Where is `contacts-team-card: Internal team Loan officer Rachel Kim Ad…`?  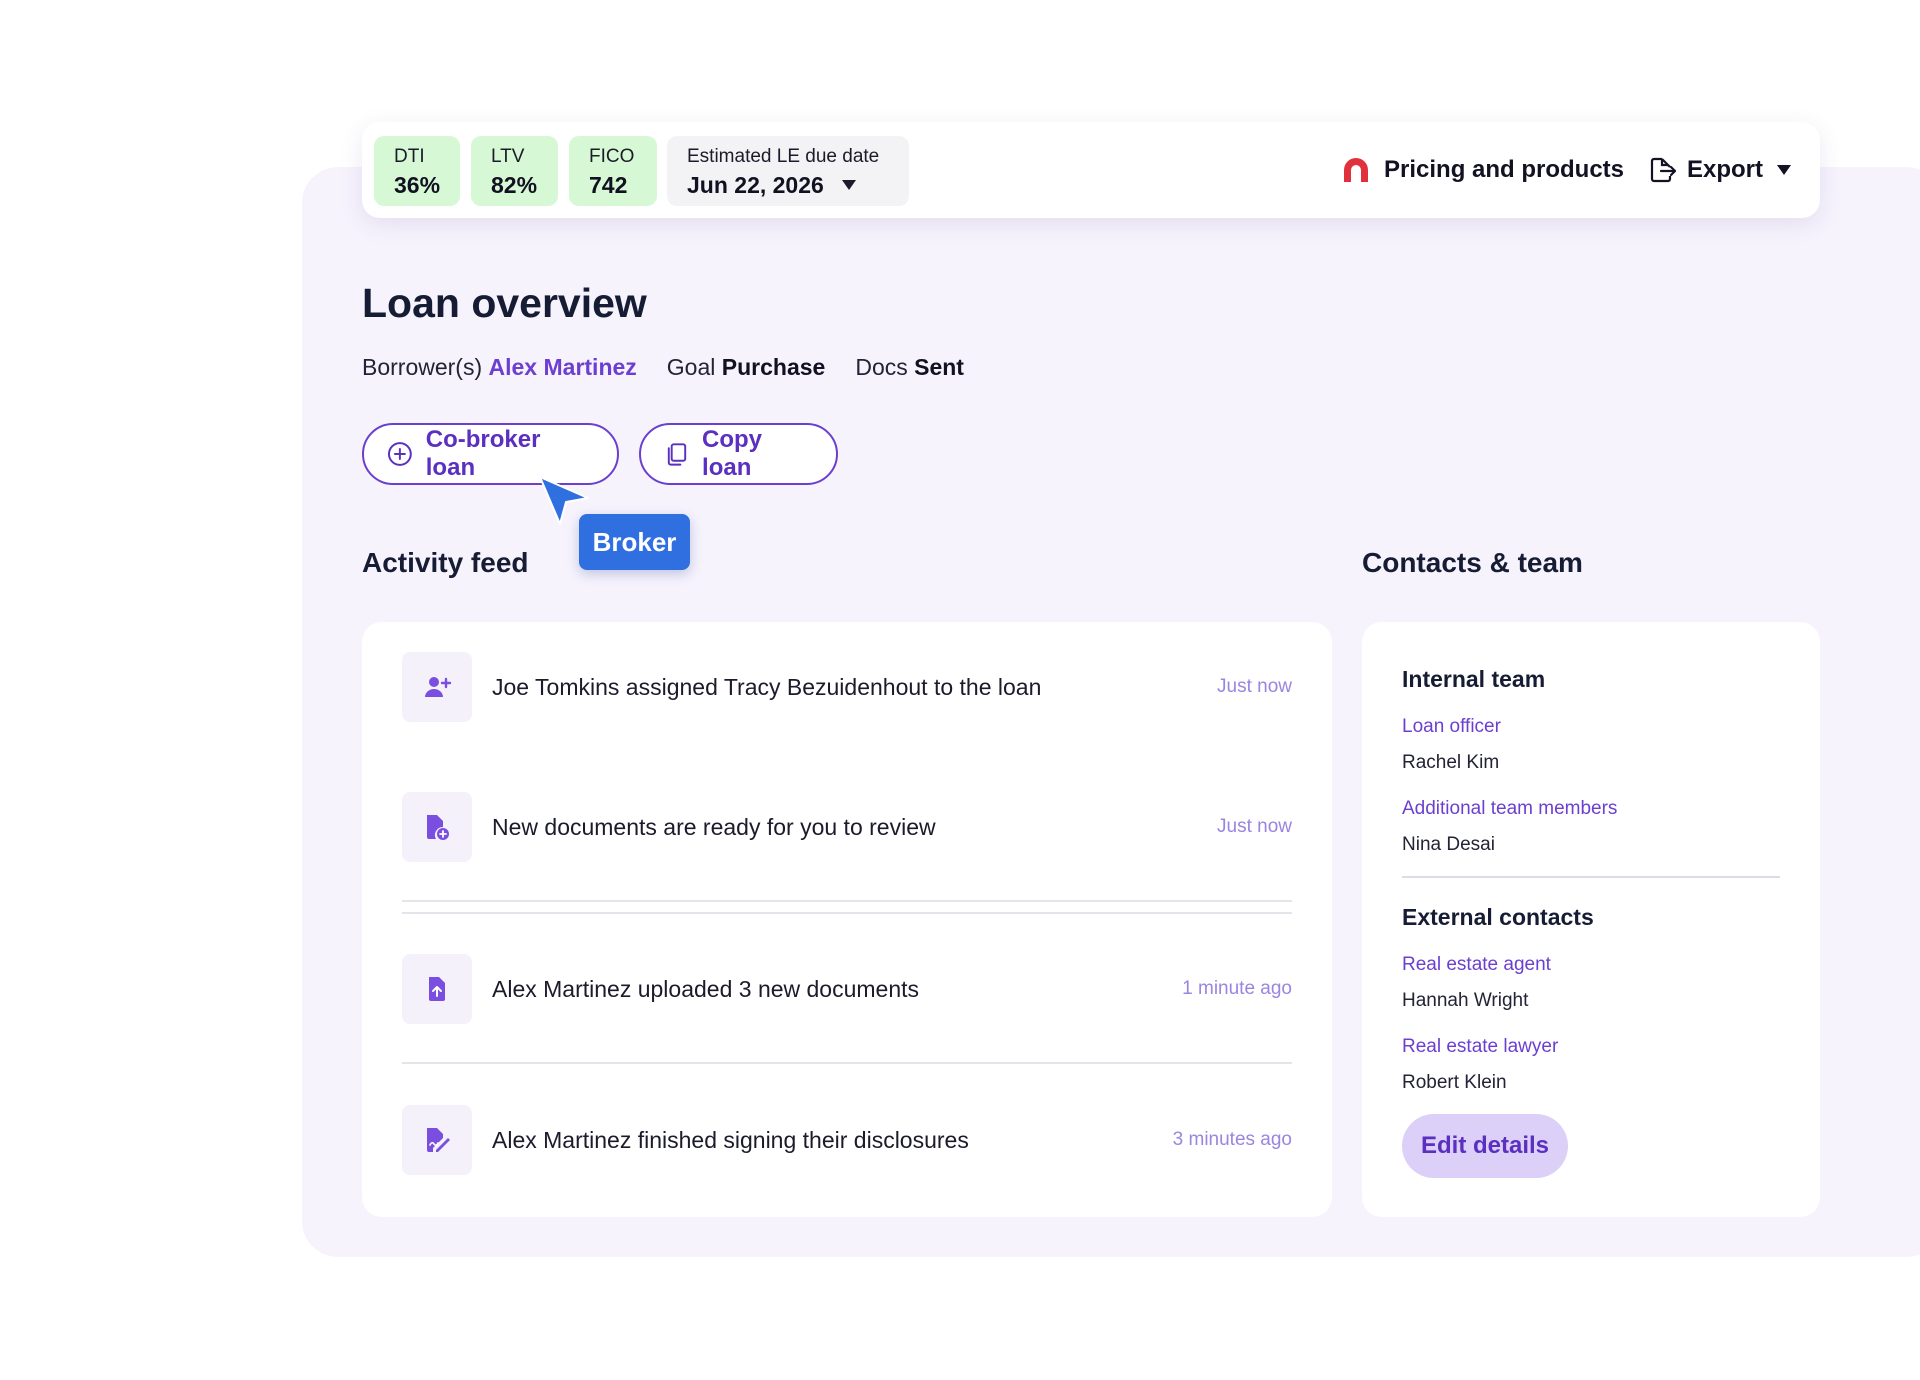
contacts-team-card: Internal team Loan officer Rachel Kim Ad… is located at coordinates (1591, 919).